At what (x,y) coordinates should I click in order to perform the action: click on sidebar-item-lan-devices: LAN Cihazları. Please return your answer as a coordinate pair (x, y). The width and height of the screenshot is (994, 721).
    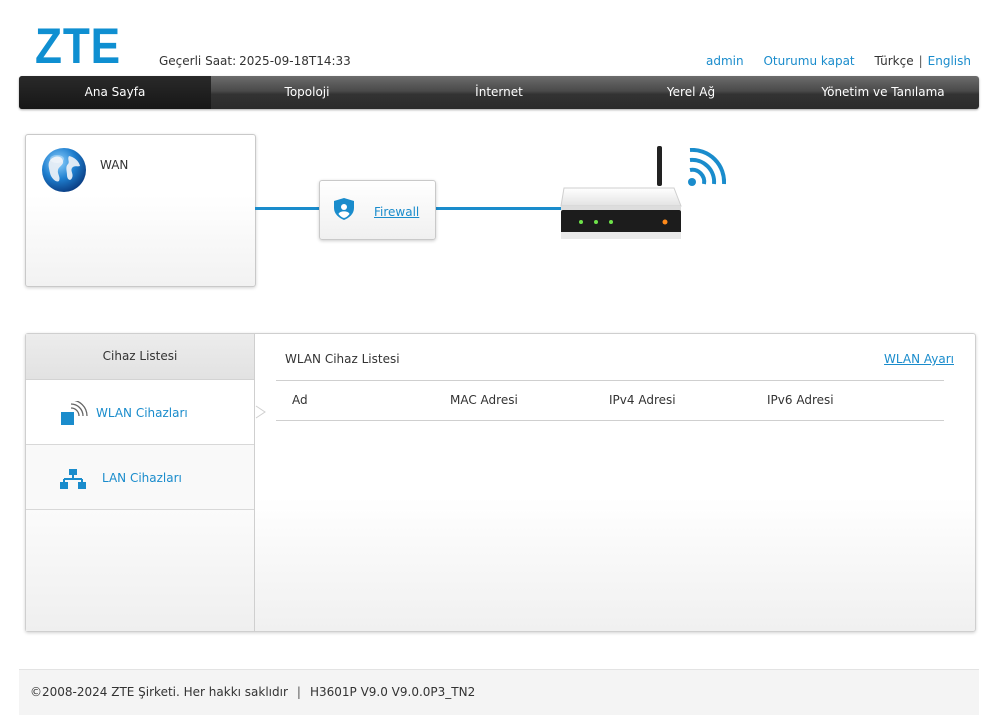
    Looking at the image, I should click on (140, 477).